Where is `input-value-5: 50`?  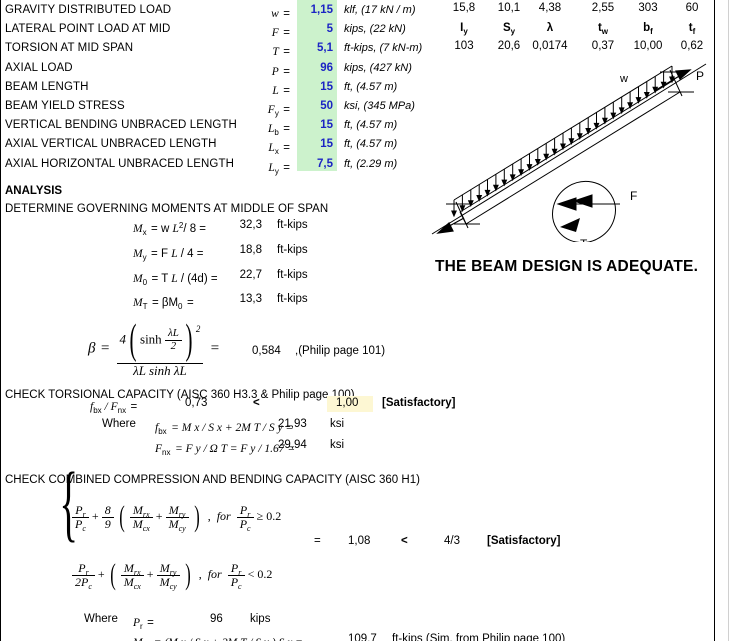 input-value-5: 50 is located at coordinates (315, 106).